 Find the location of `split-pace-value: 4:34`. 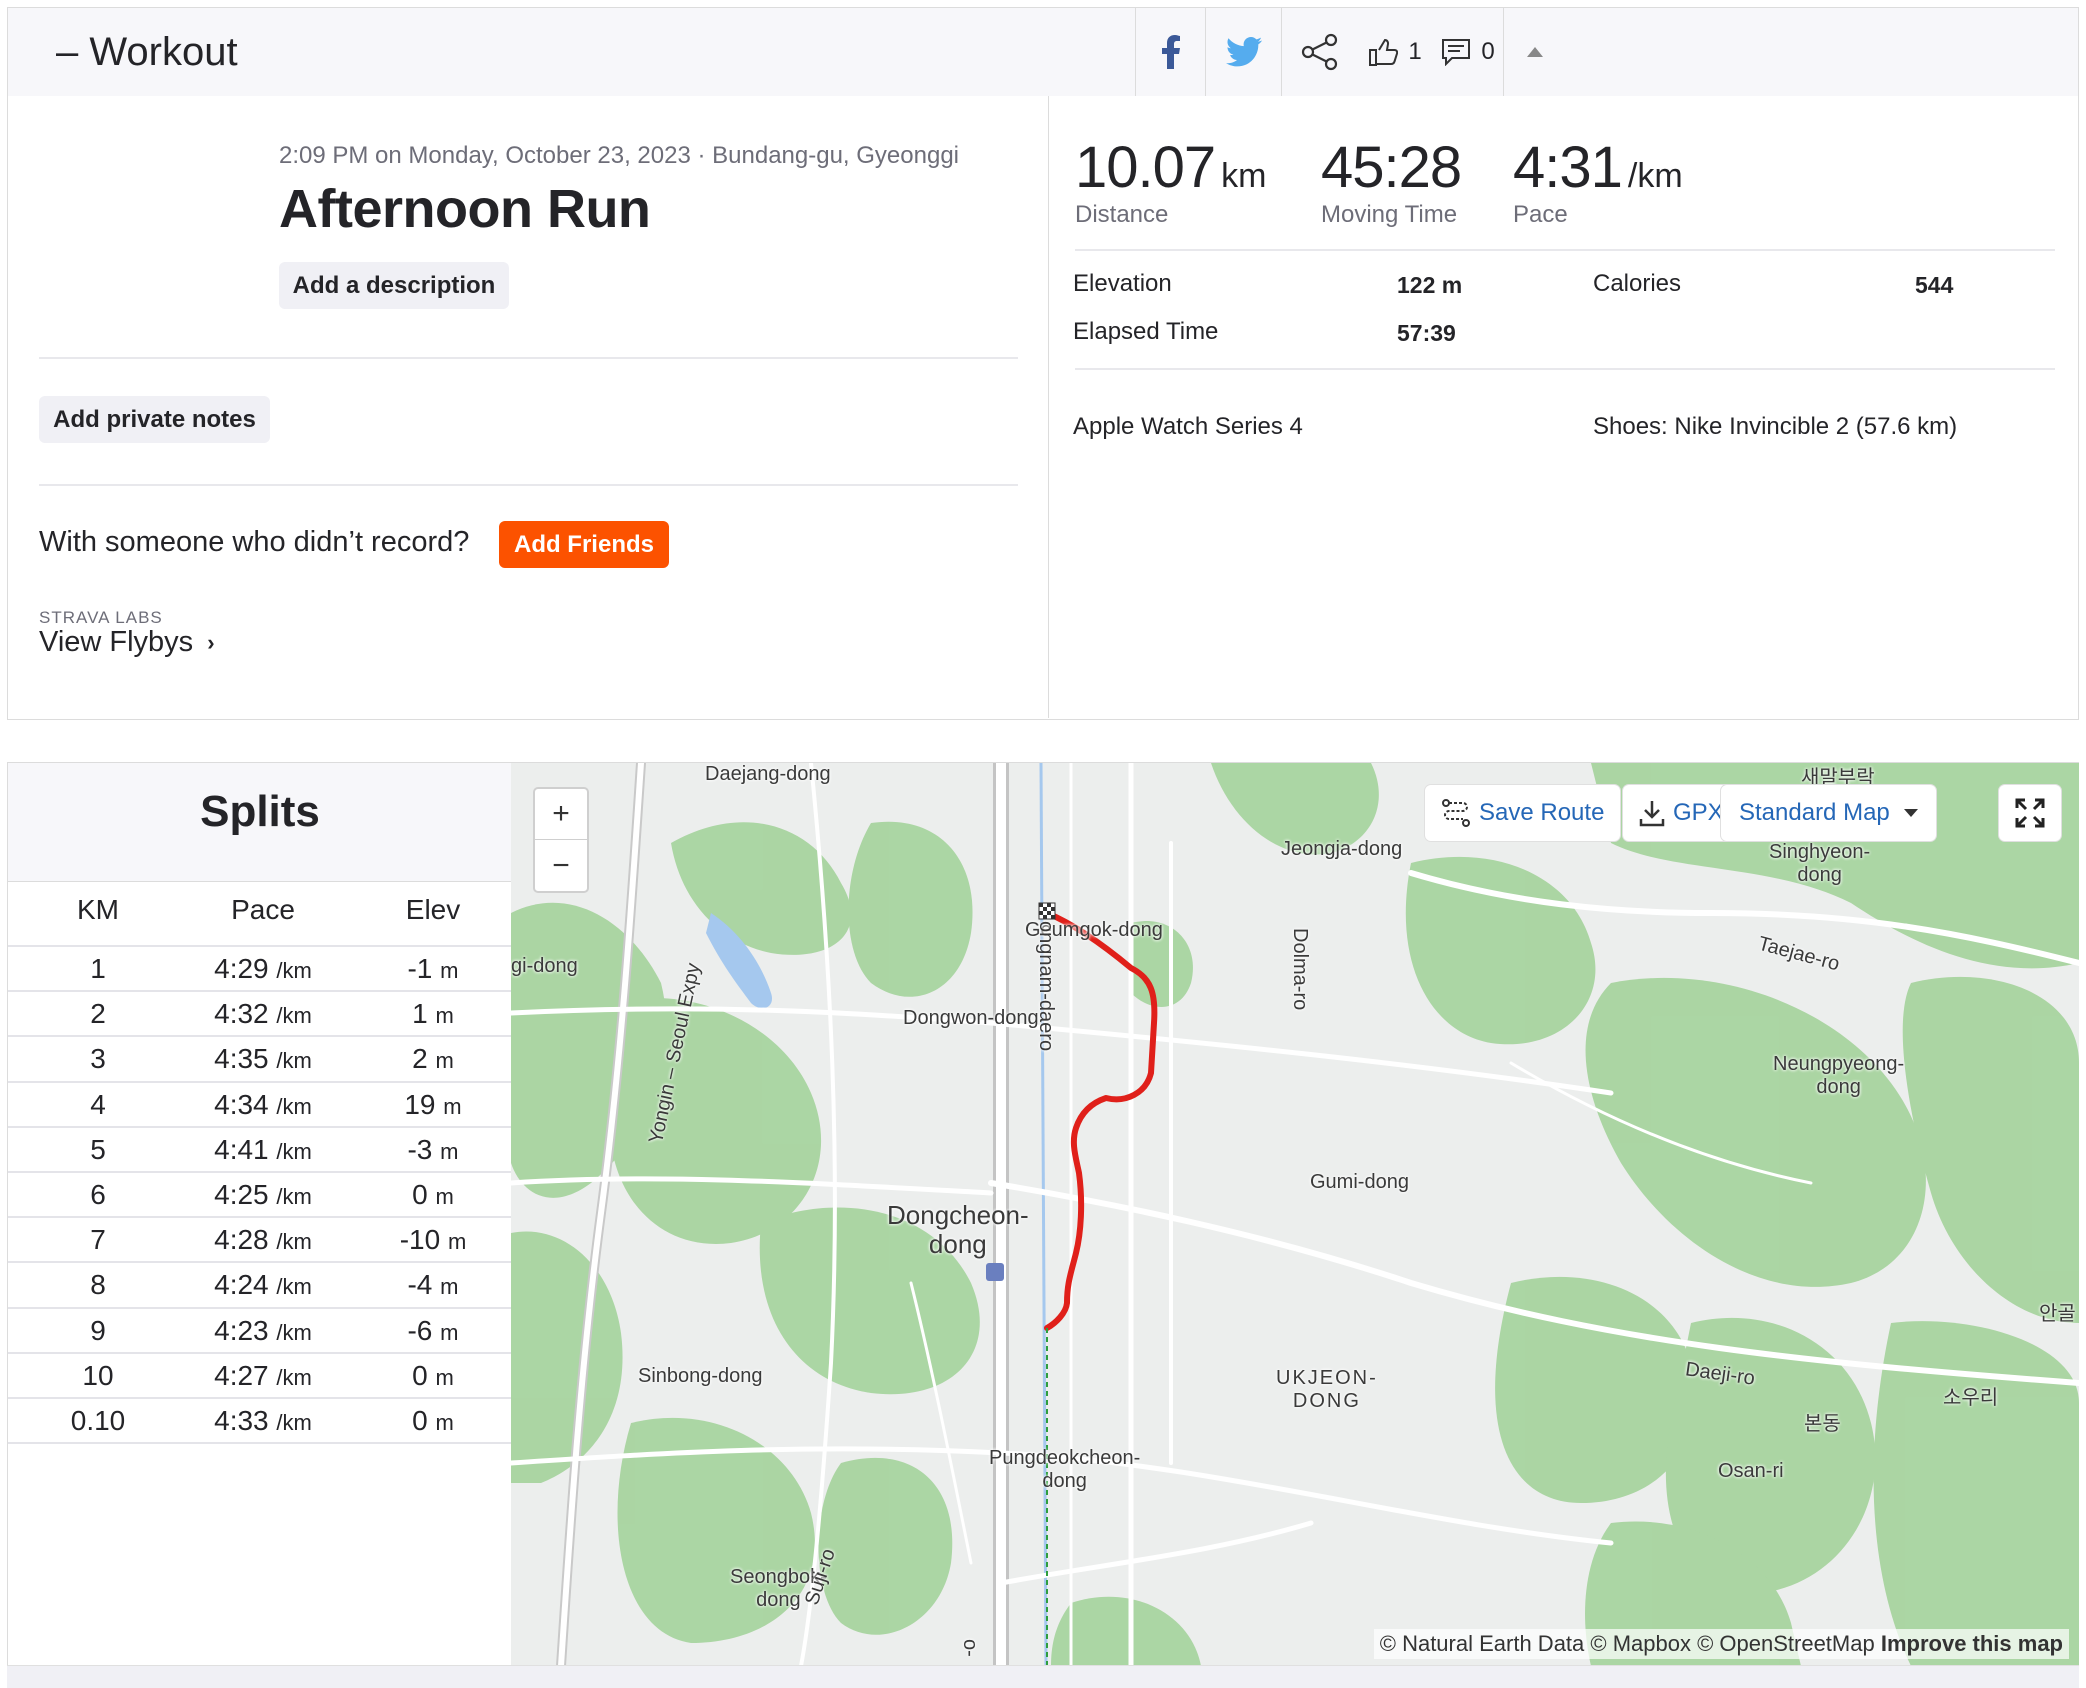

split-pace-value: 4:34 is located at coordinates (241, 1104).